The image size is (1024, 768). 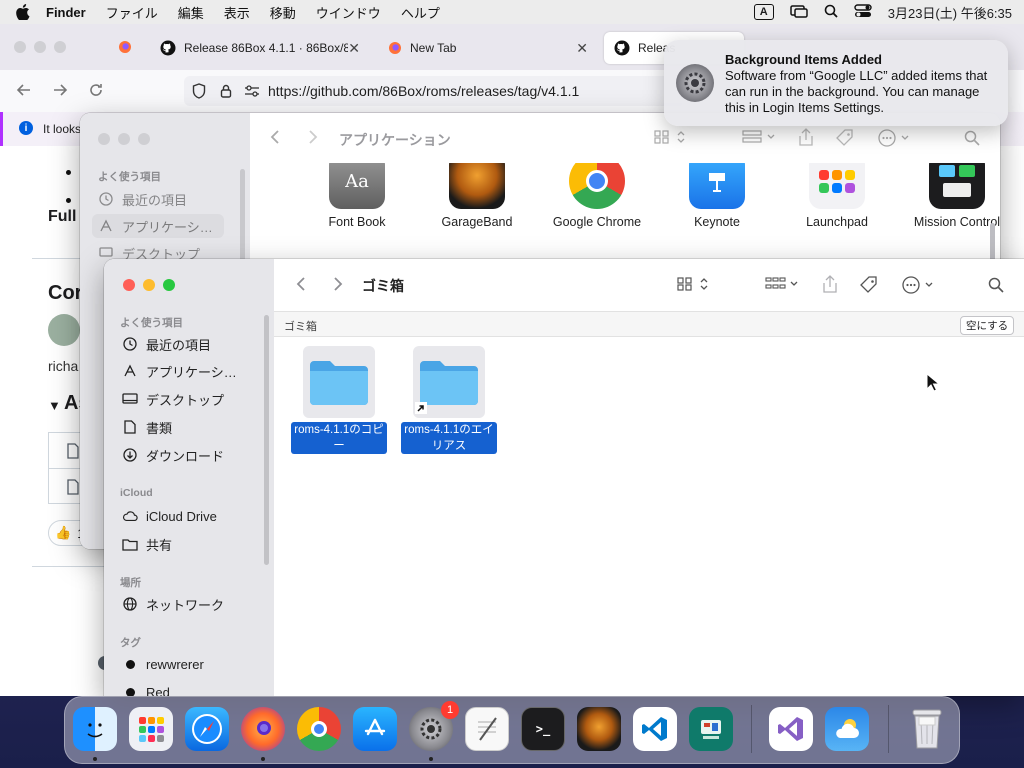 I want to click on system-settings-icon: 1, so click(x=434, y=726).